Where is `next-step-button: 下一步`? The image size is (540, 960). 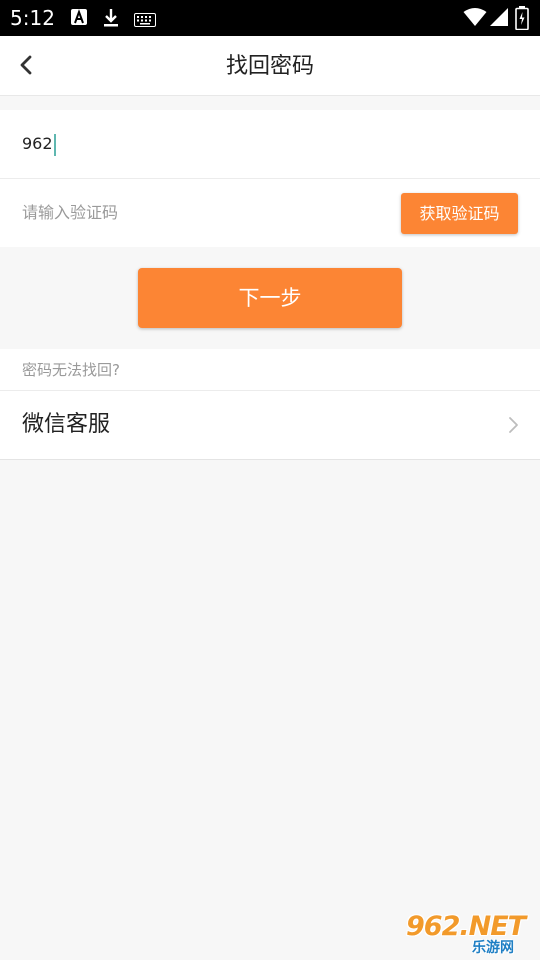 next-step-button: 下一步 is located at coordinates (270, 298).